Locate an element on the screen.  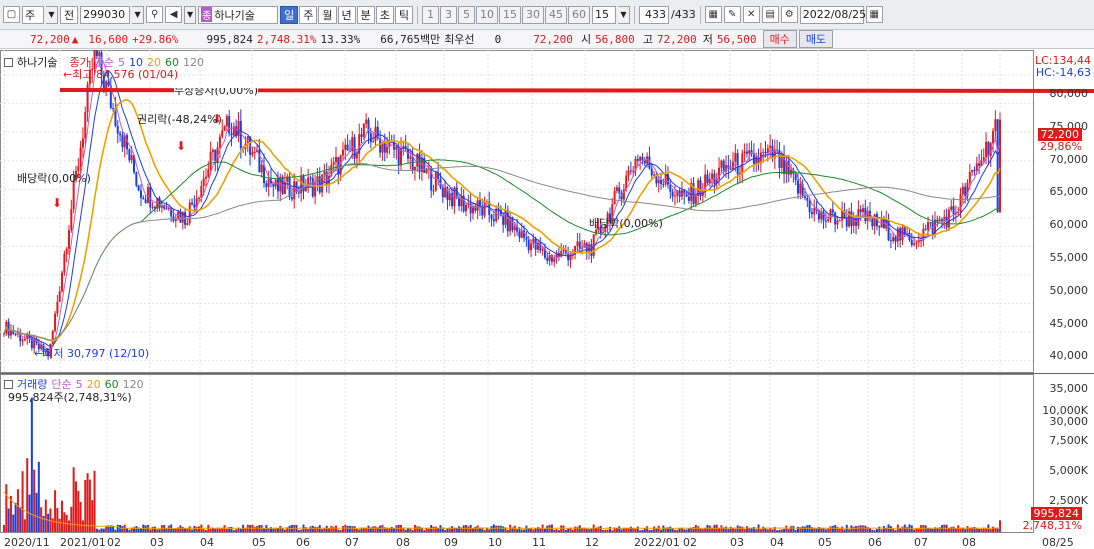
period-select: 주 is located at coordinates (33, 14).